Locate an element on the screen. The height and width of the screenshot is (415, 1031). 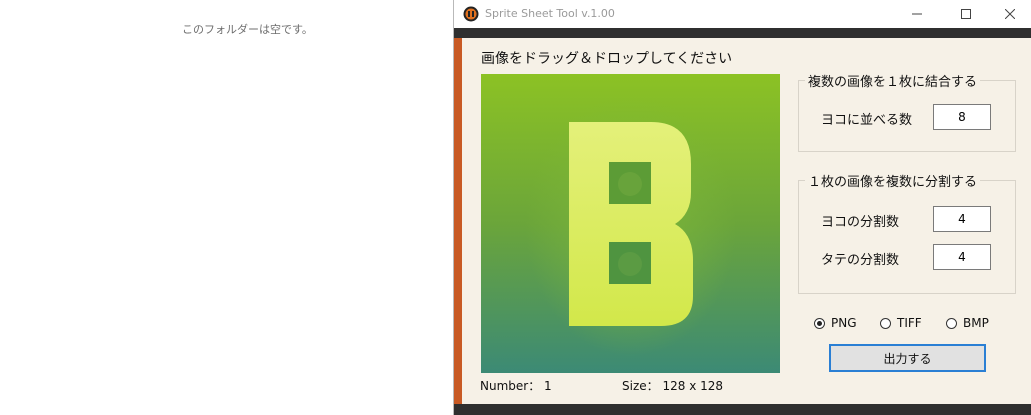
combine-cols-input is located at coordinates (962, 117).